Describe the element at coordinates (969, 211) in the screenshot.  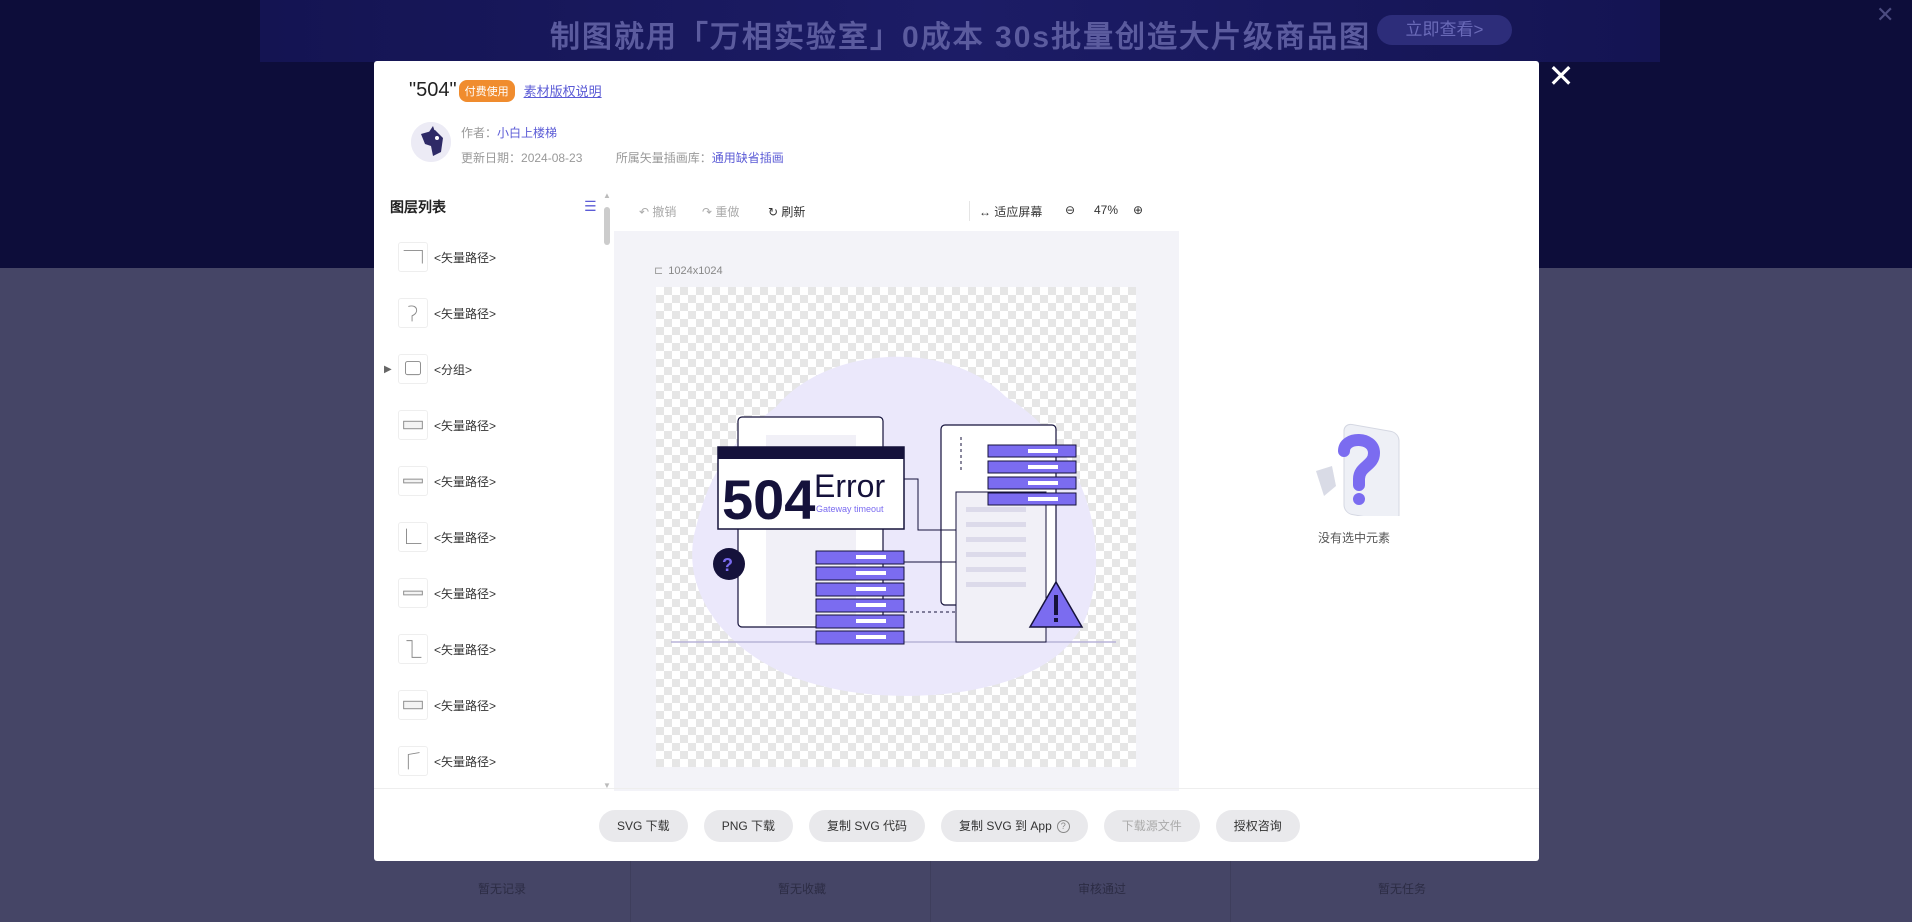
I see `toolbar-divider` at that location.